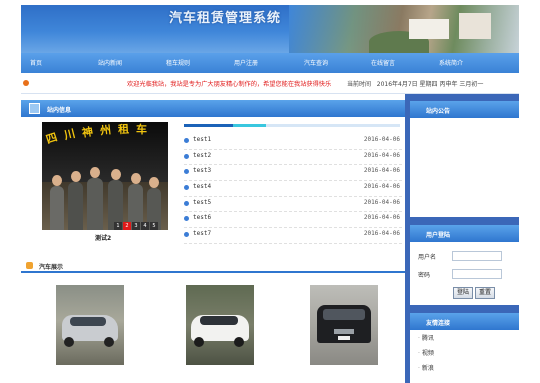 The width and height of the screenshot is (540, 383). What do you see at coordinates (464, 233) in the screenshot?
I see `login-header: 用户登陆` at bounding box center [464, 233].